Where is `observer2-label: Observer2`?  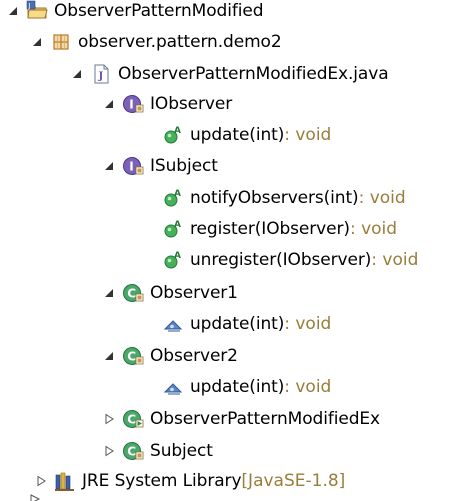
observer2-label: Observer2 is located at coordinates (194, 356).